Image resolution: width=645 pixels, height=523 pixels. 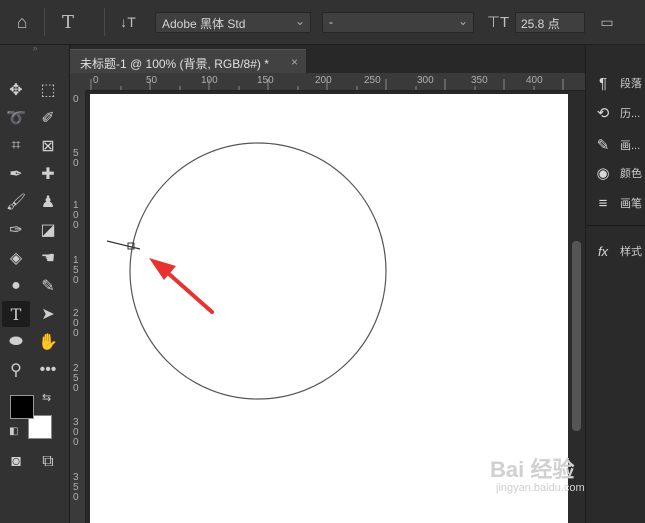 I want to click on panel-grip: », so click(x=35, y=48).